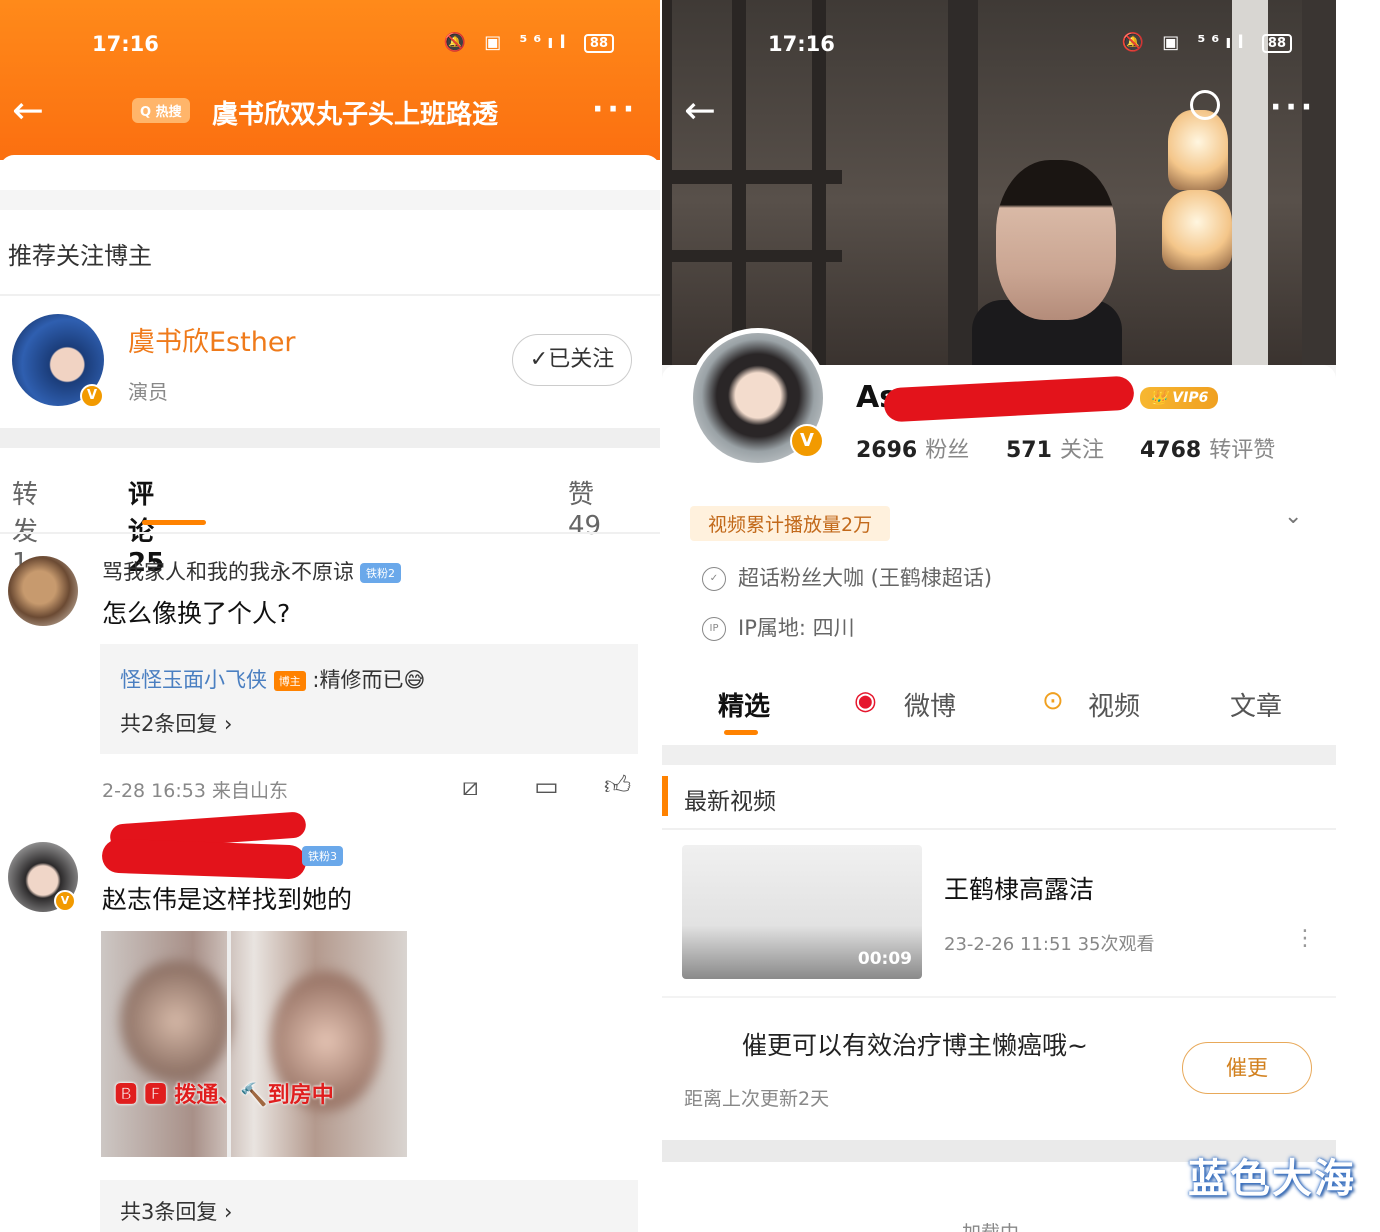  Describe the element at coordinates (272, 679) in the screenshot. I see `reply-line: 怪怪玉面小飞侠 博主 :精修而已😅` at that location.